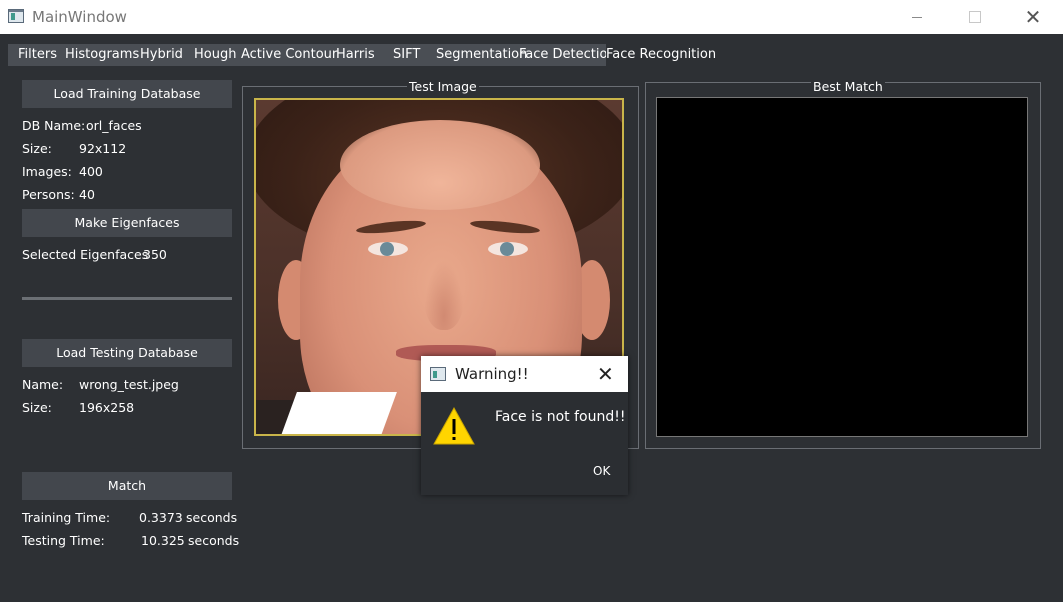  Describe the element at coordinates (355, 55) in the screenshot. I see `tab-harris: Harris` at that location.